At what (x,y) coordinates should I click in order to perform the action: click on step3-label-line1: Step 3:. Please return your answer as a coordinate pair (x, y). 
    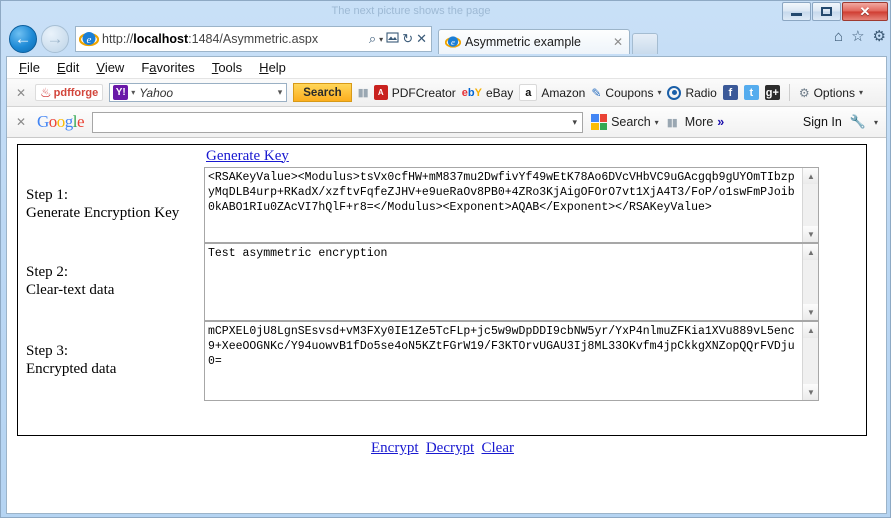
    Looking at the image, I should click on (47, 351).